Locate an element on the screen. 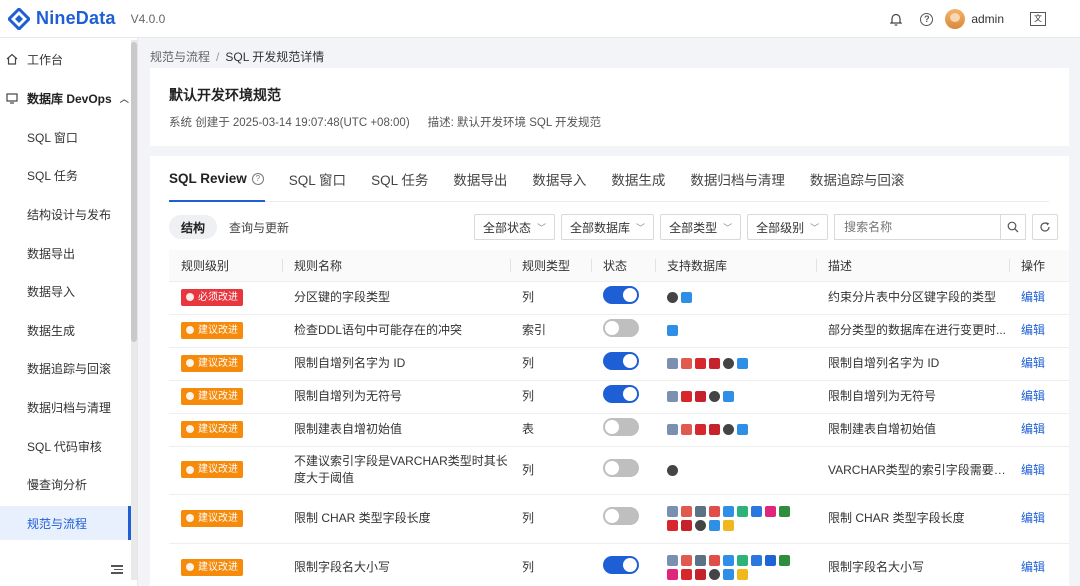 This screenshot has height=586, width=1080. sidebar-item-label: 数据追踪与回滚 is located at coordinates (69, 368).